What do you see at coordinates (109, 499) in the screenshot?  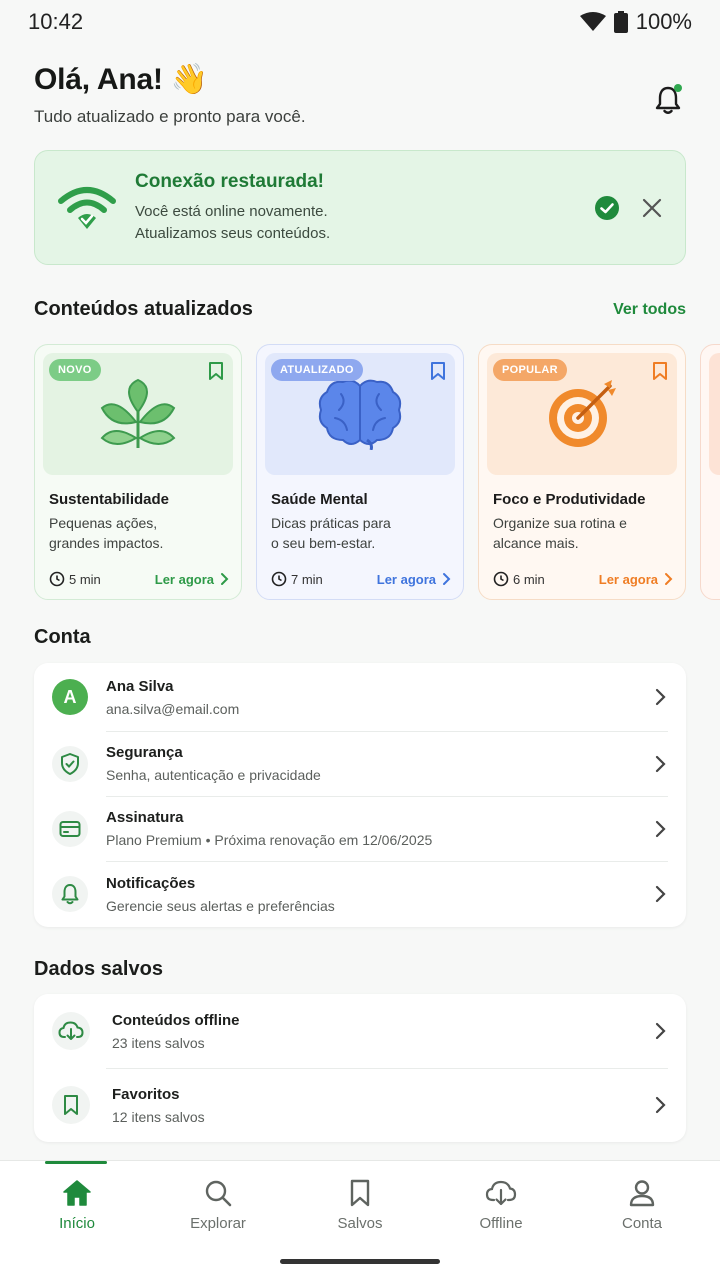 I see `card-title: Sustentabilidade` at bounding box center [109, 499].